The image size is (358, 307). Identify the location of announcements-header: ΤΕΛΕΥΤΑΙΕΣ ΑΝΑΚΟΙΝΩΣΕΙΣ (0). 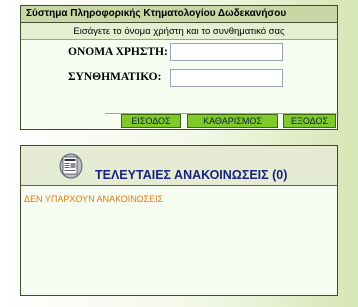
(179, 166).